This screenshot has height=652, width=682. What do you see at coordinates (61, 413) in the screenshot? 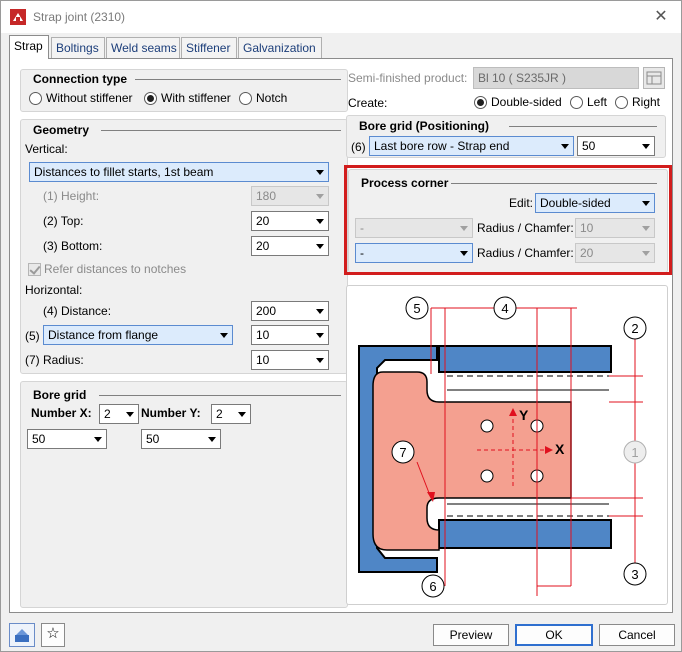
I see `number-x-label: Number X:` at bounding box center [61, 413].